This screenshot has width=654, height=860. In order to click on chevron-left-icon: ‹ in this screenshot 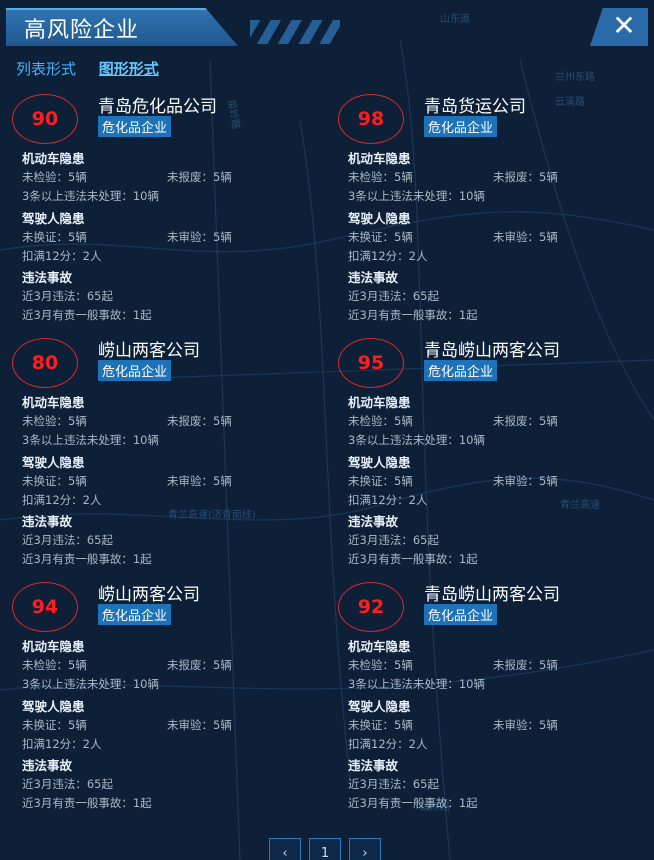, I will do `click(285, 853)`.